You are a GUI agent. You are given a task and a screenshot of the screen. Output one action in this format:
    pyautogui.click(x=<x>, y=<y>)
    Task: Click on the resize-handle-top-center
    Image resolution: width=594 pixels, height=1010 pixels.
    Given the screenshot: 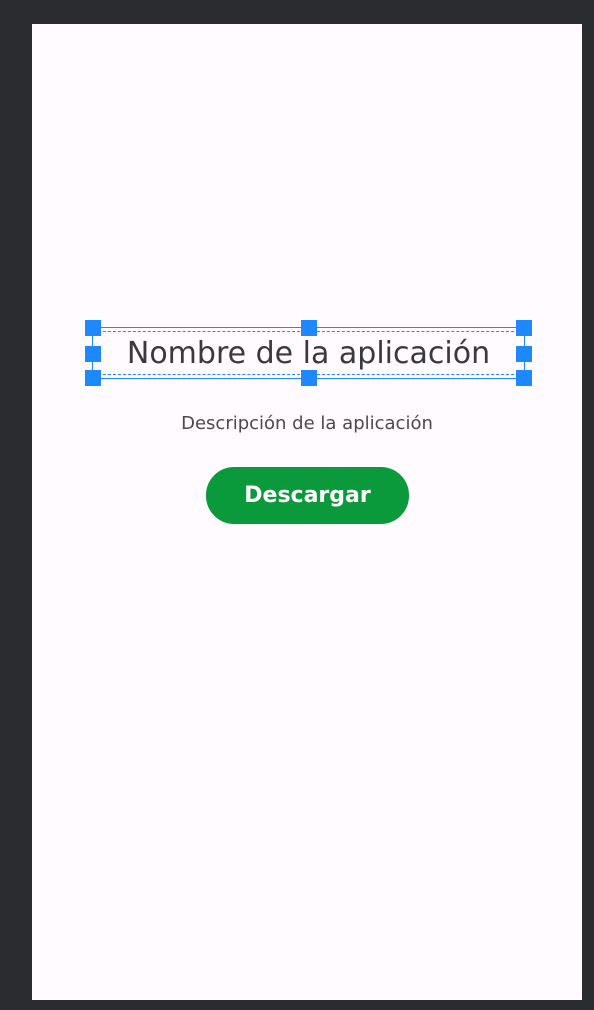 What is the action you would take?
    pyautogui.click(x=309, y=328)
    